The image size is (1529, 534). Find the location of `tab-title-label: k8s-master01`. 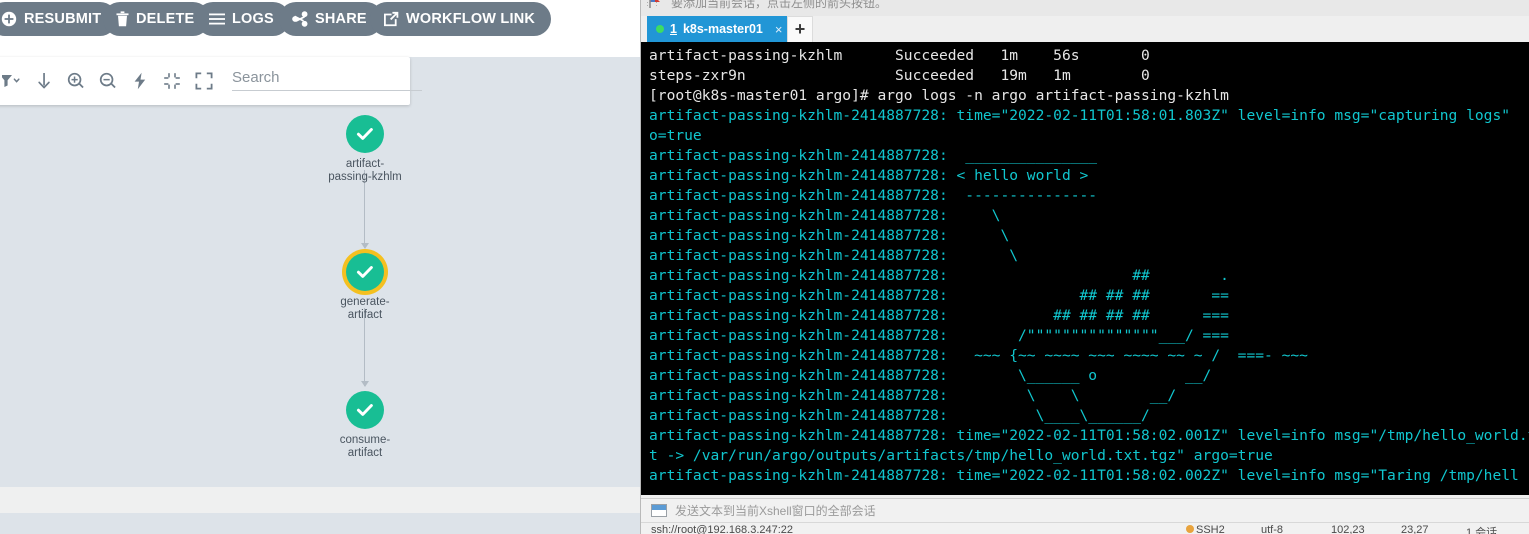

tab-title-label: k8s-master01 is located at coordinates (722, 29).